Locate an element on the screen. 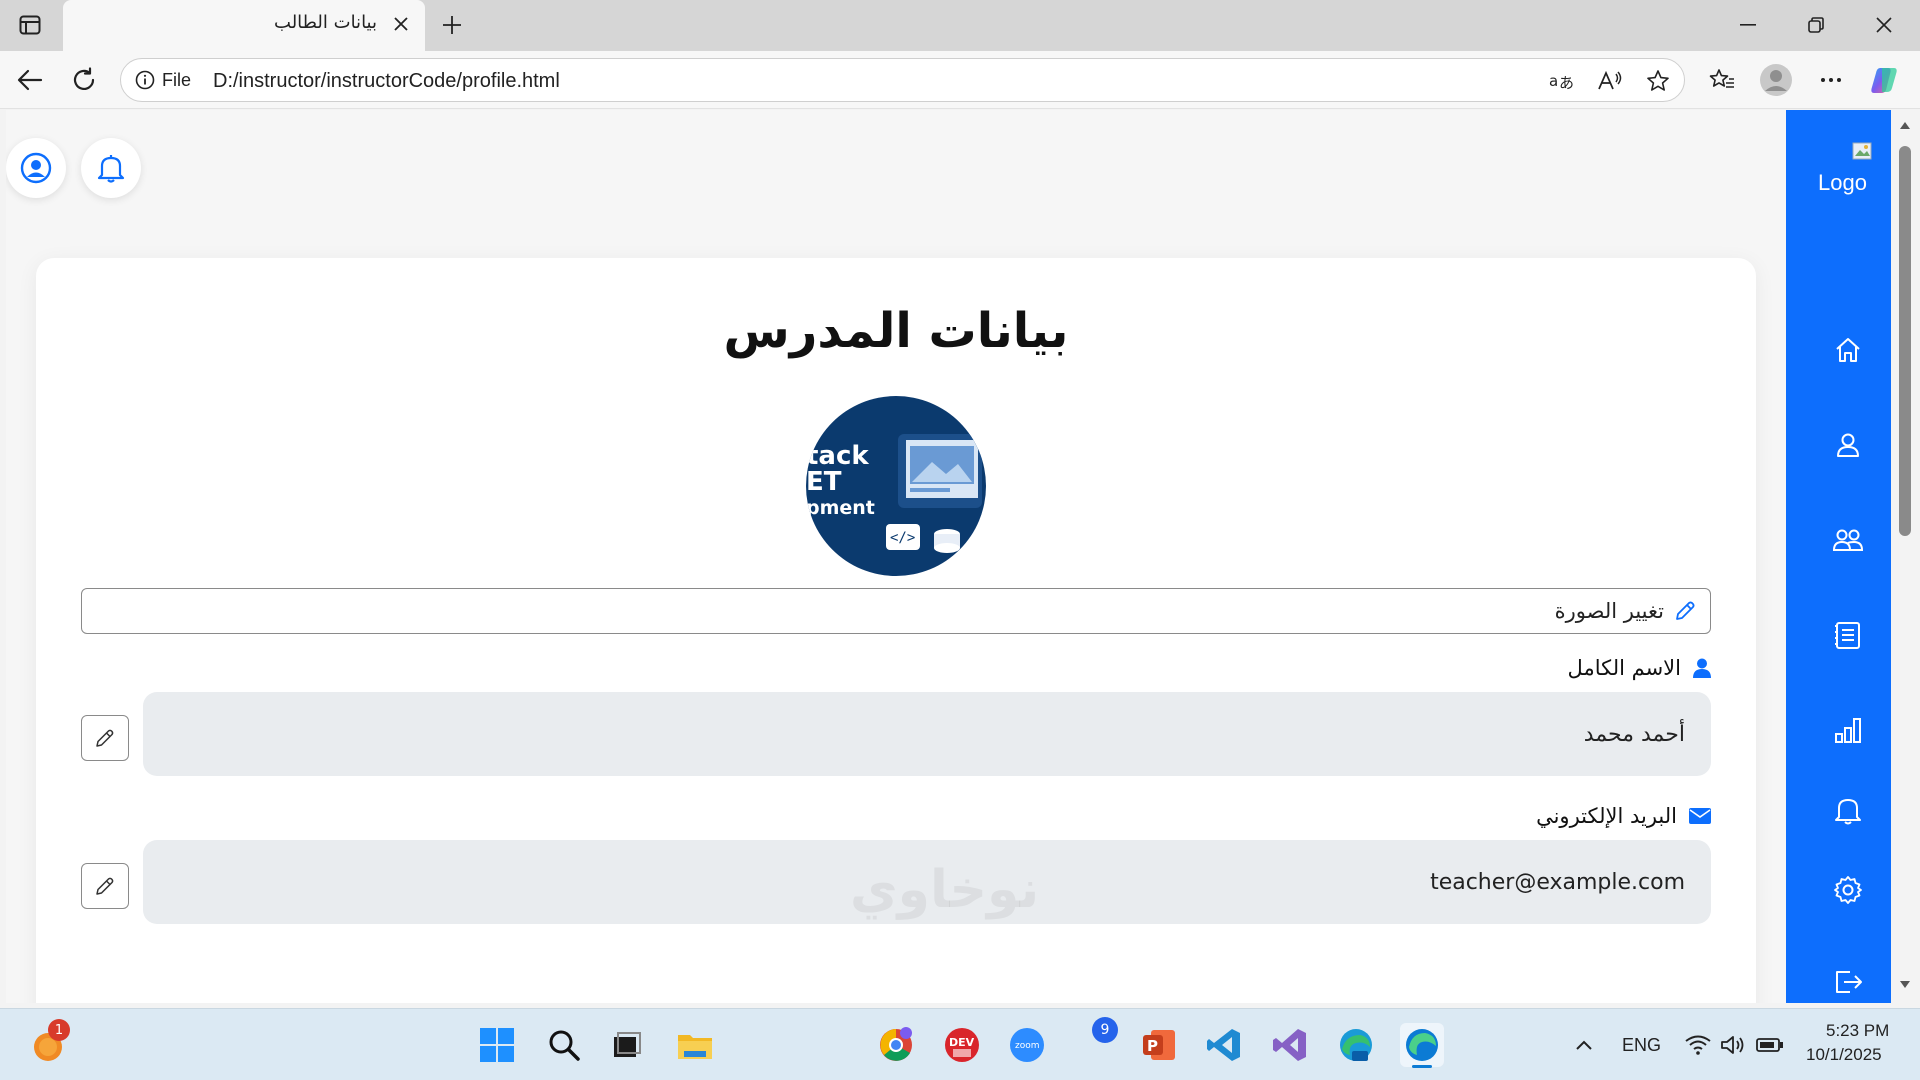 The width and height of the screenshot is (1920, 1080). clock-date: 10/1/2025 is located at coordinates (1844, 1055).